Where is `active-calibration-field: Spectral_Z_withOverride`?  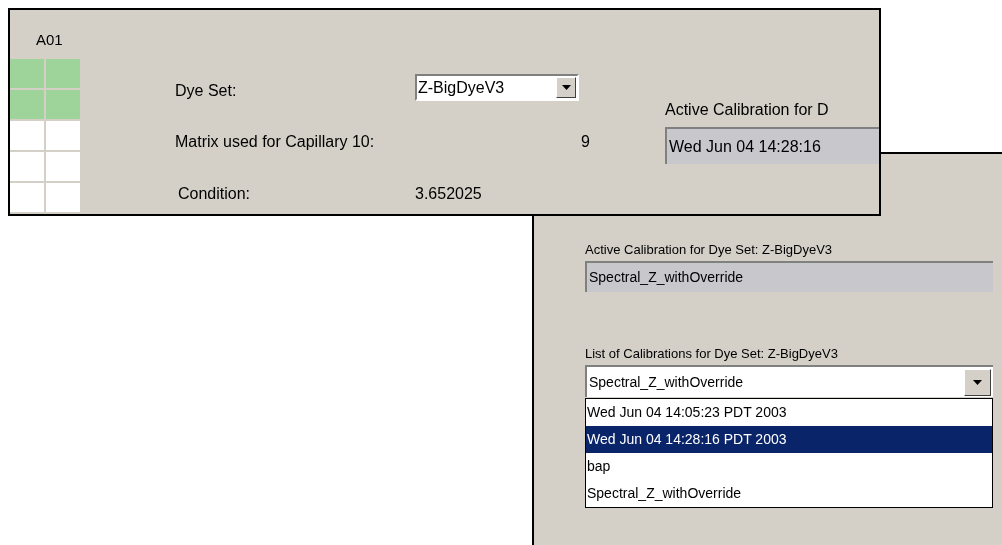 active-calibration-field: Spectral_Z_withOverride is located at coordinates (789, 276).